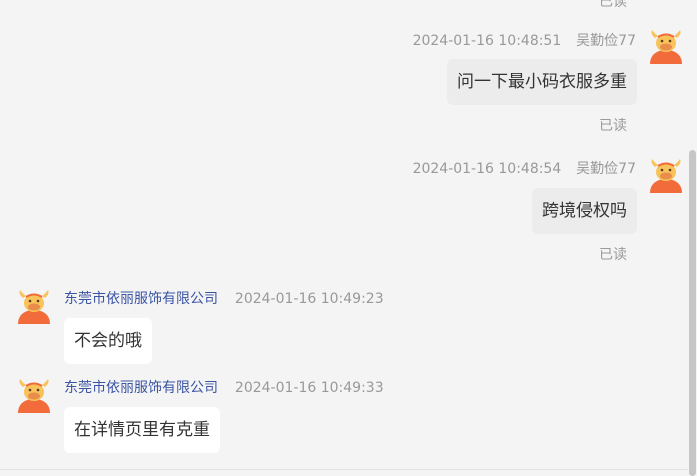 This screenshot has width=697, height=476. Describe the element at coordinates (542, 82) in the screenshot. I see `message-bubble: 问一下最小码衣服多重` at that location.